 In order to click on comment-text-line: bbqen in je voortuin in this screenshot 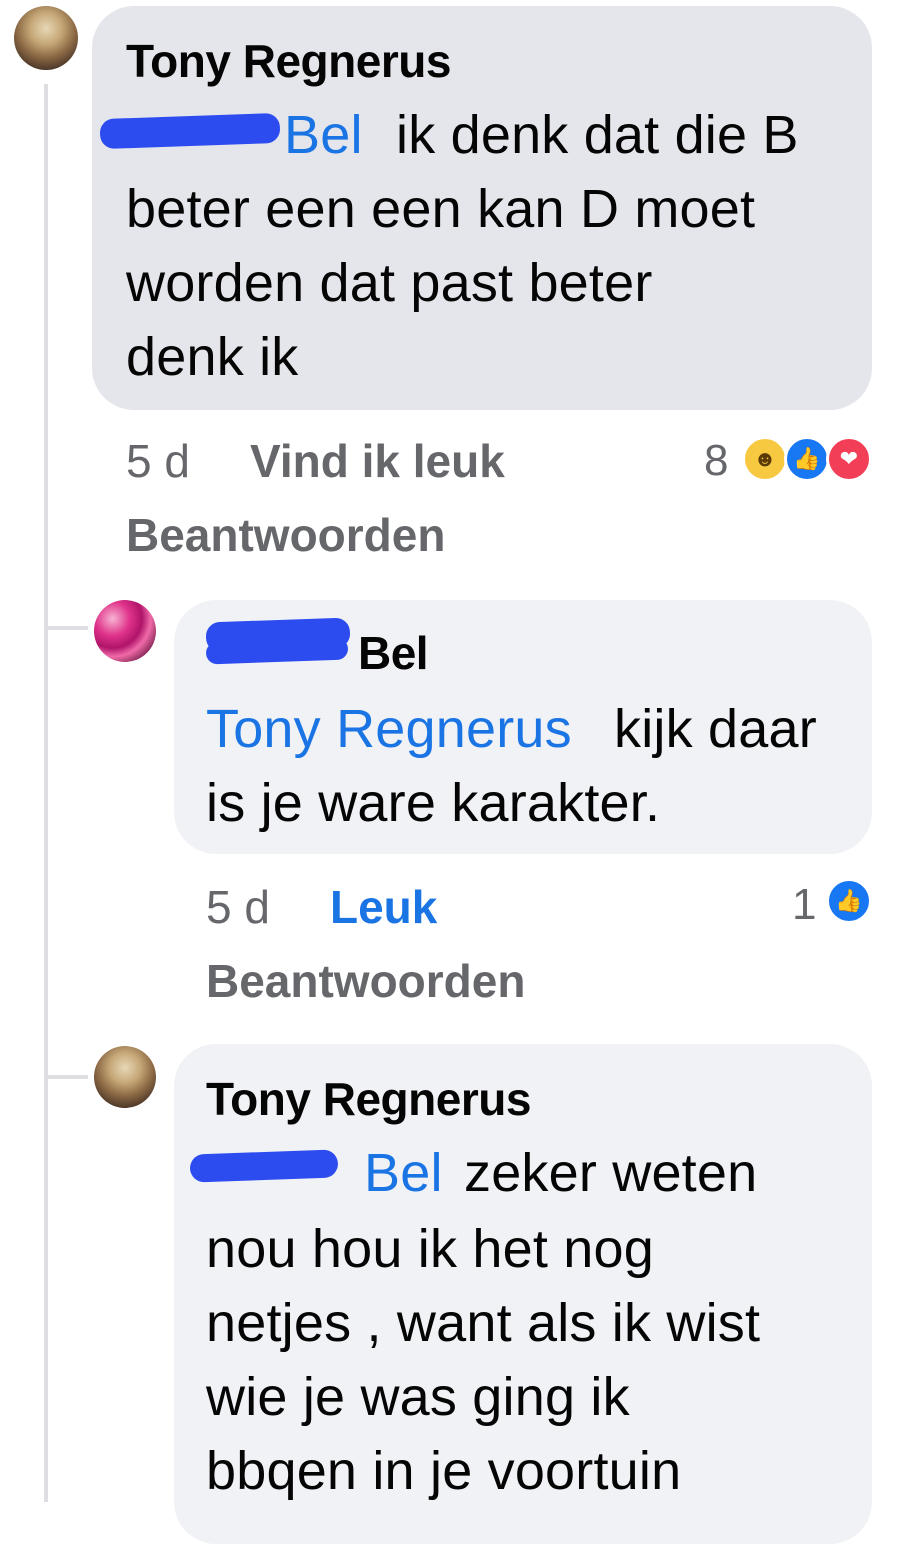, I will do `click(444, 1471)`.